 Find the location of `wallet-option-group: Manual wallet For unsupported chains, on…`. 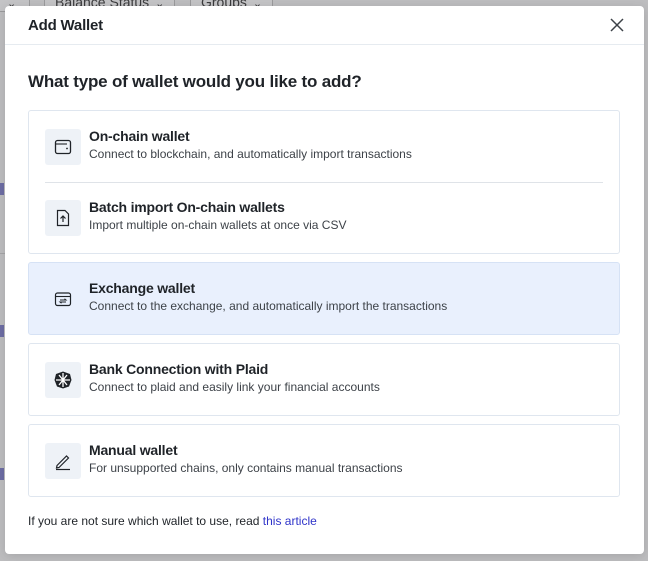

wallet-option-group: Manual wallet For unsupported chains, on… is located at coordinates (324, 460).